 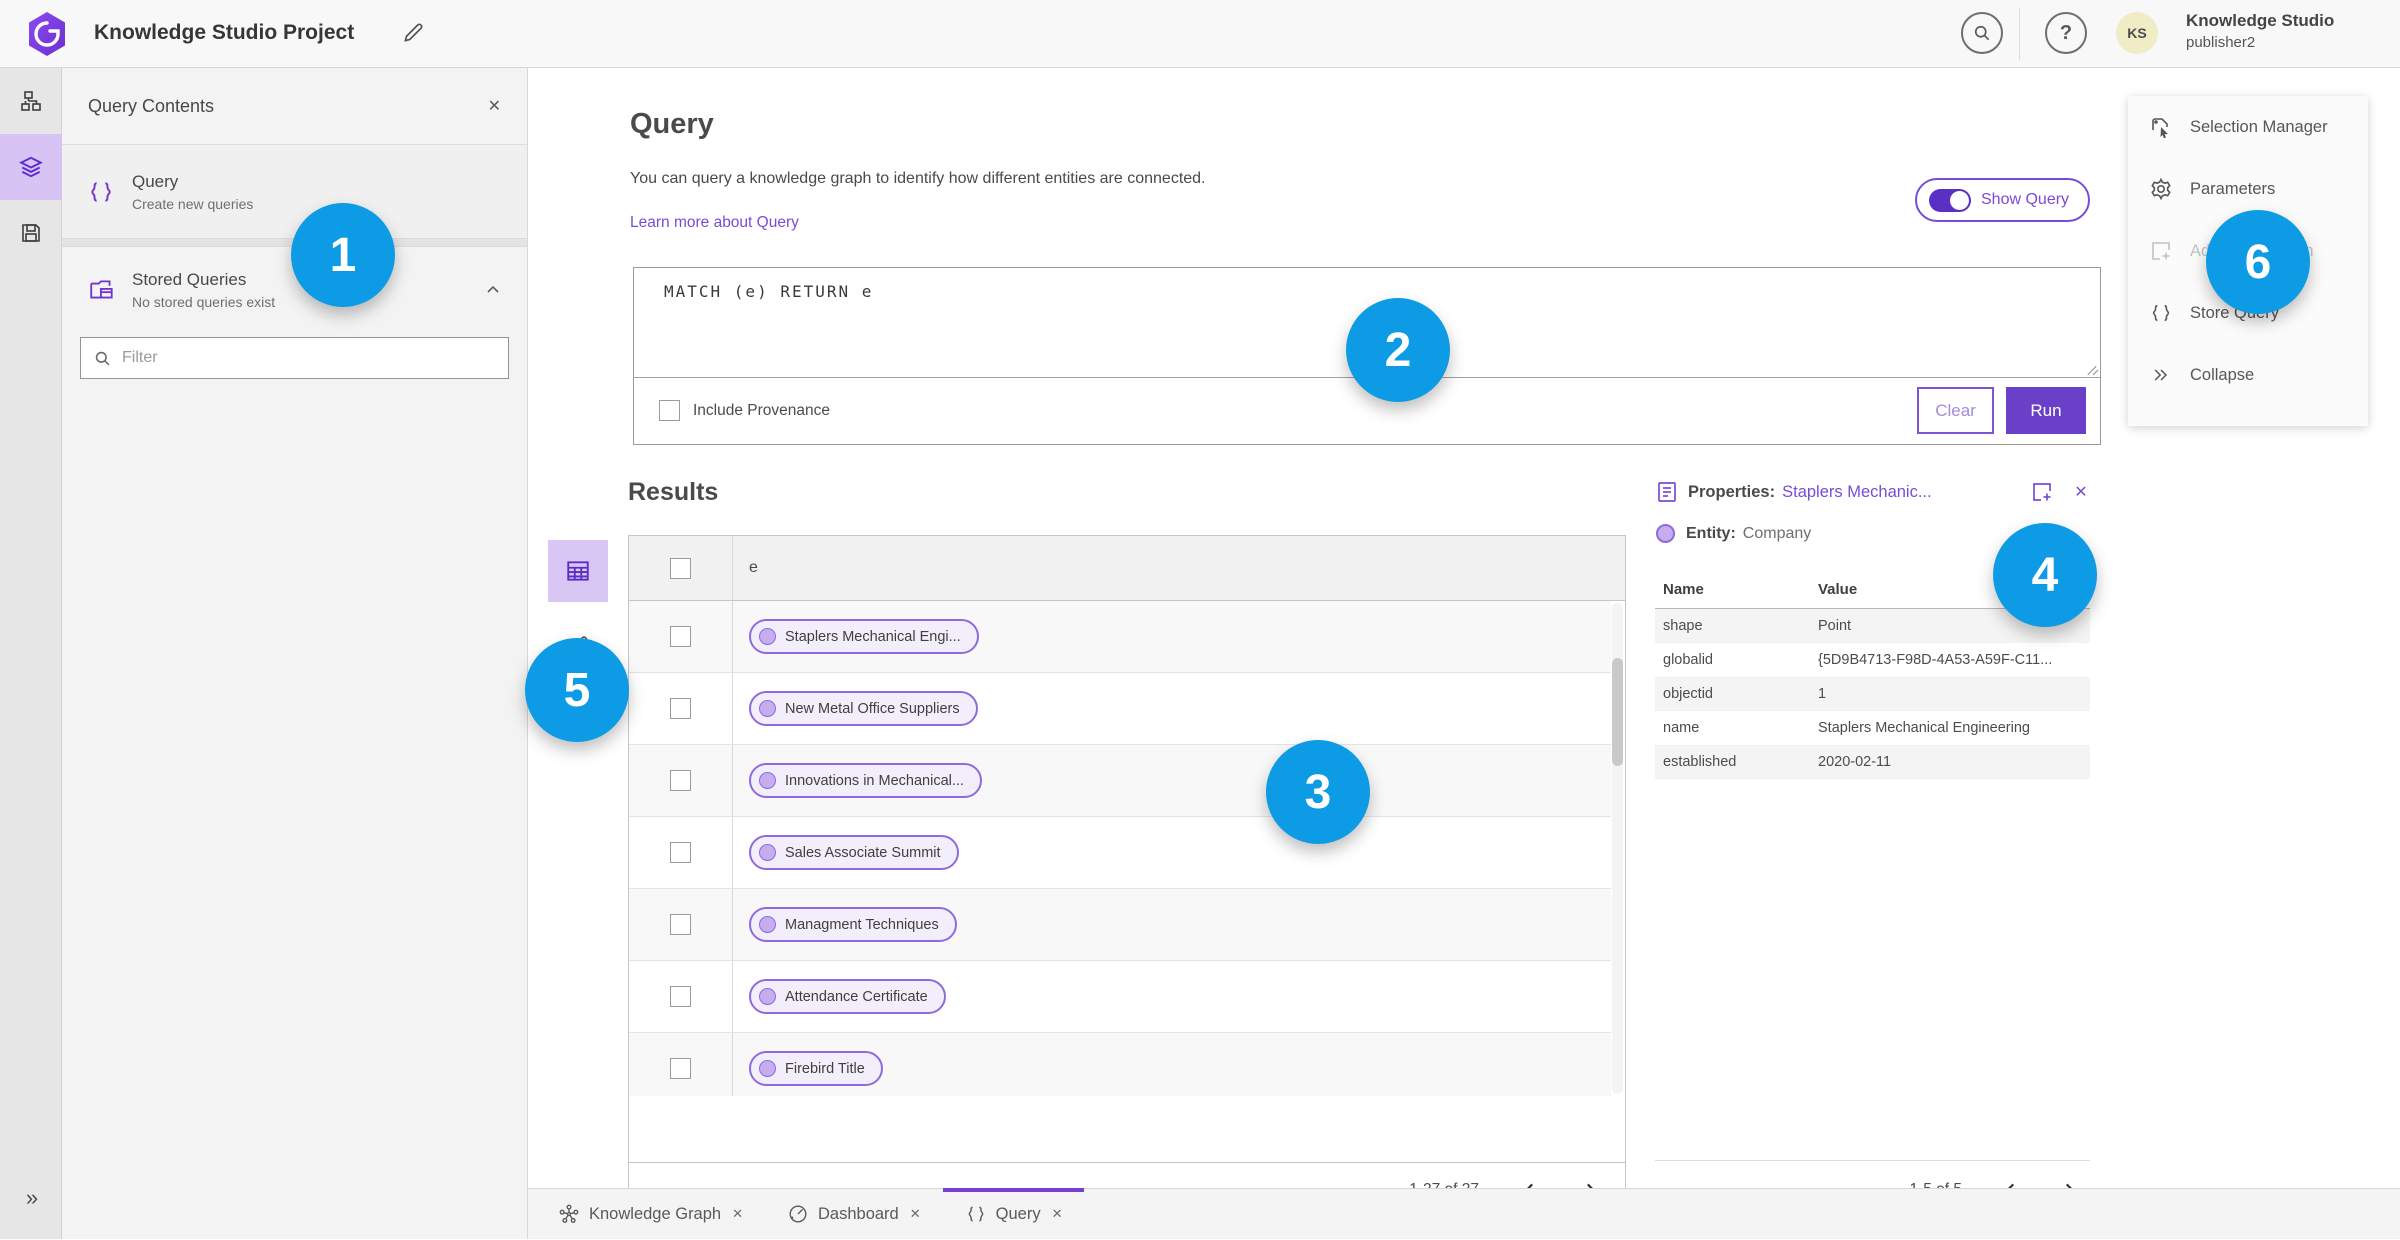 What do you see at coordinates (302, 358) in the screenshot?
I see `filter-input` at bounding box center [302, 358].